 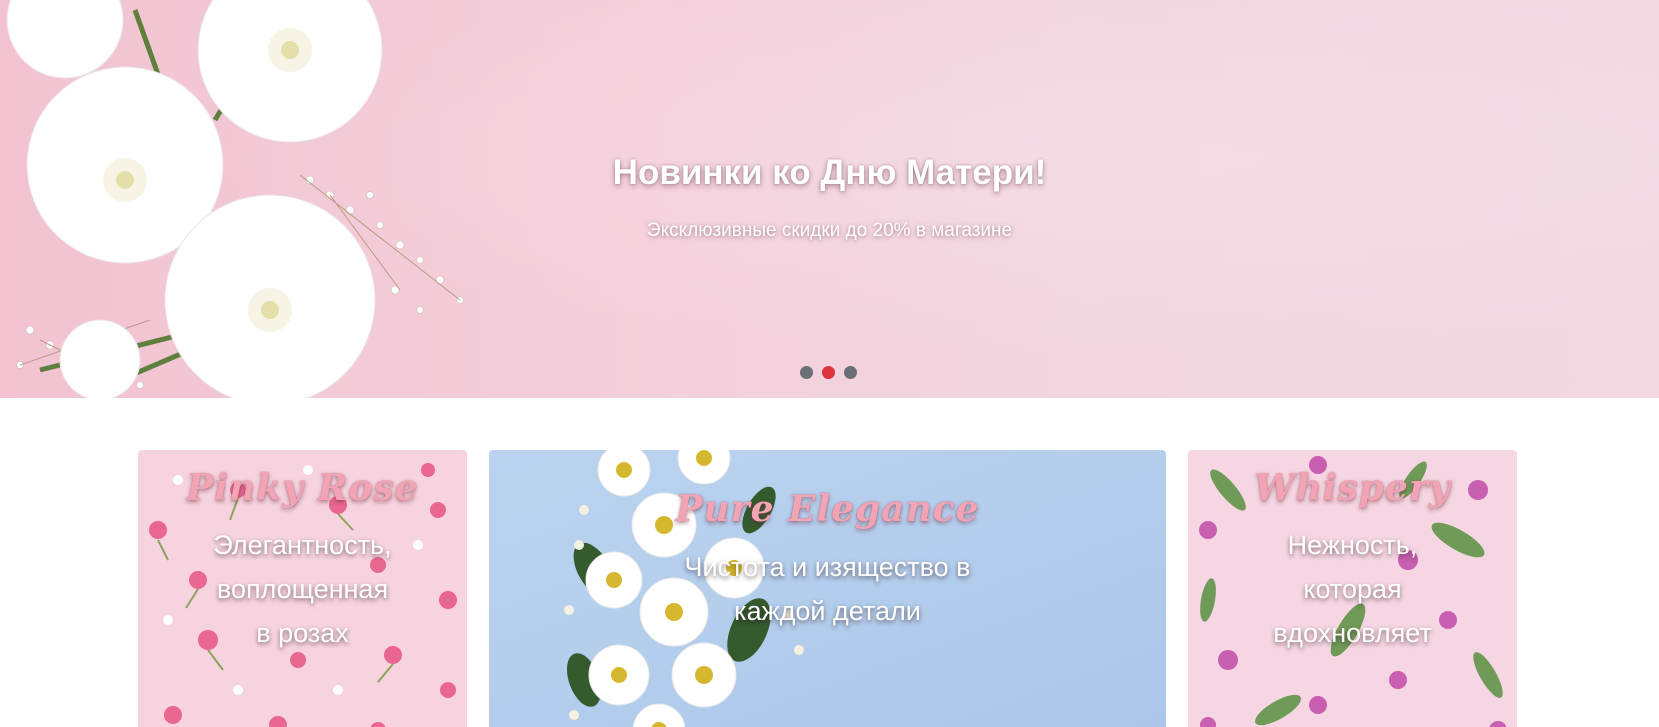 I want to click on card-title: Whispery, so click(x=1352, y=488).